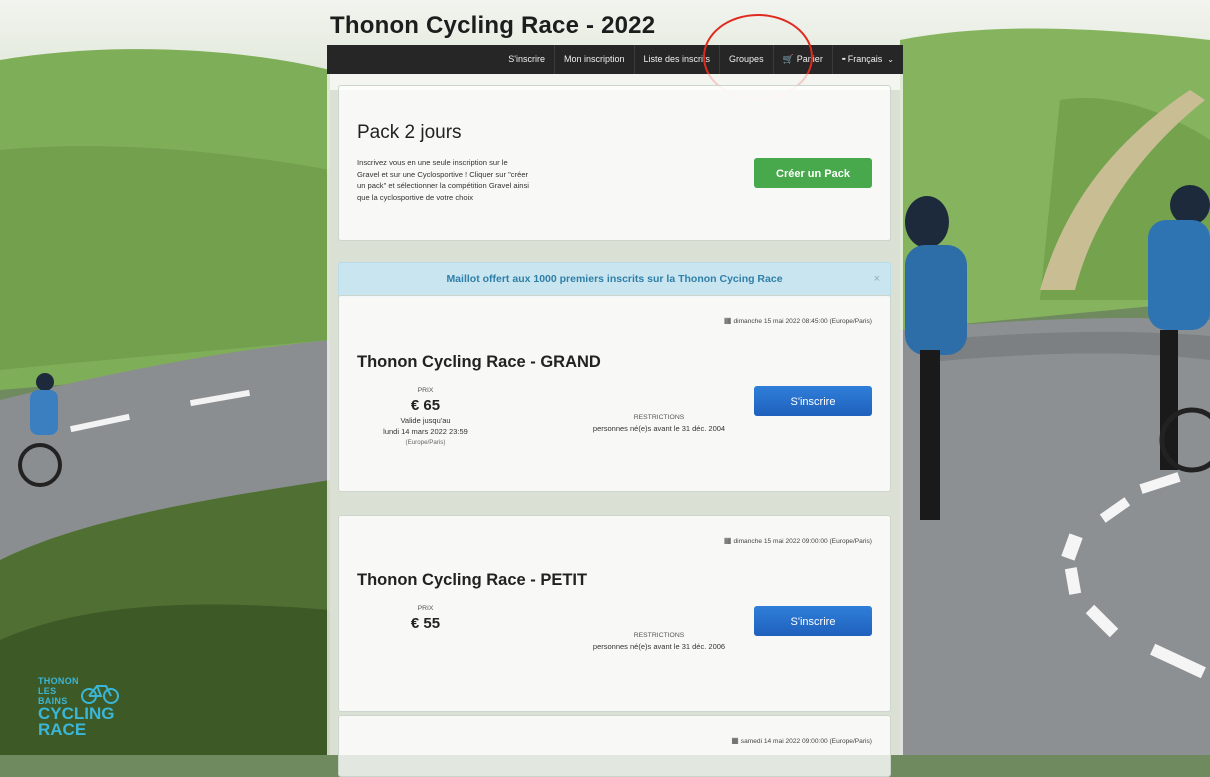 The image size is (1210, 777). Describe the element at coordinates (890, 59) in the screenshot. I see `chevron-down-icon: ⌄` at that location.